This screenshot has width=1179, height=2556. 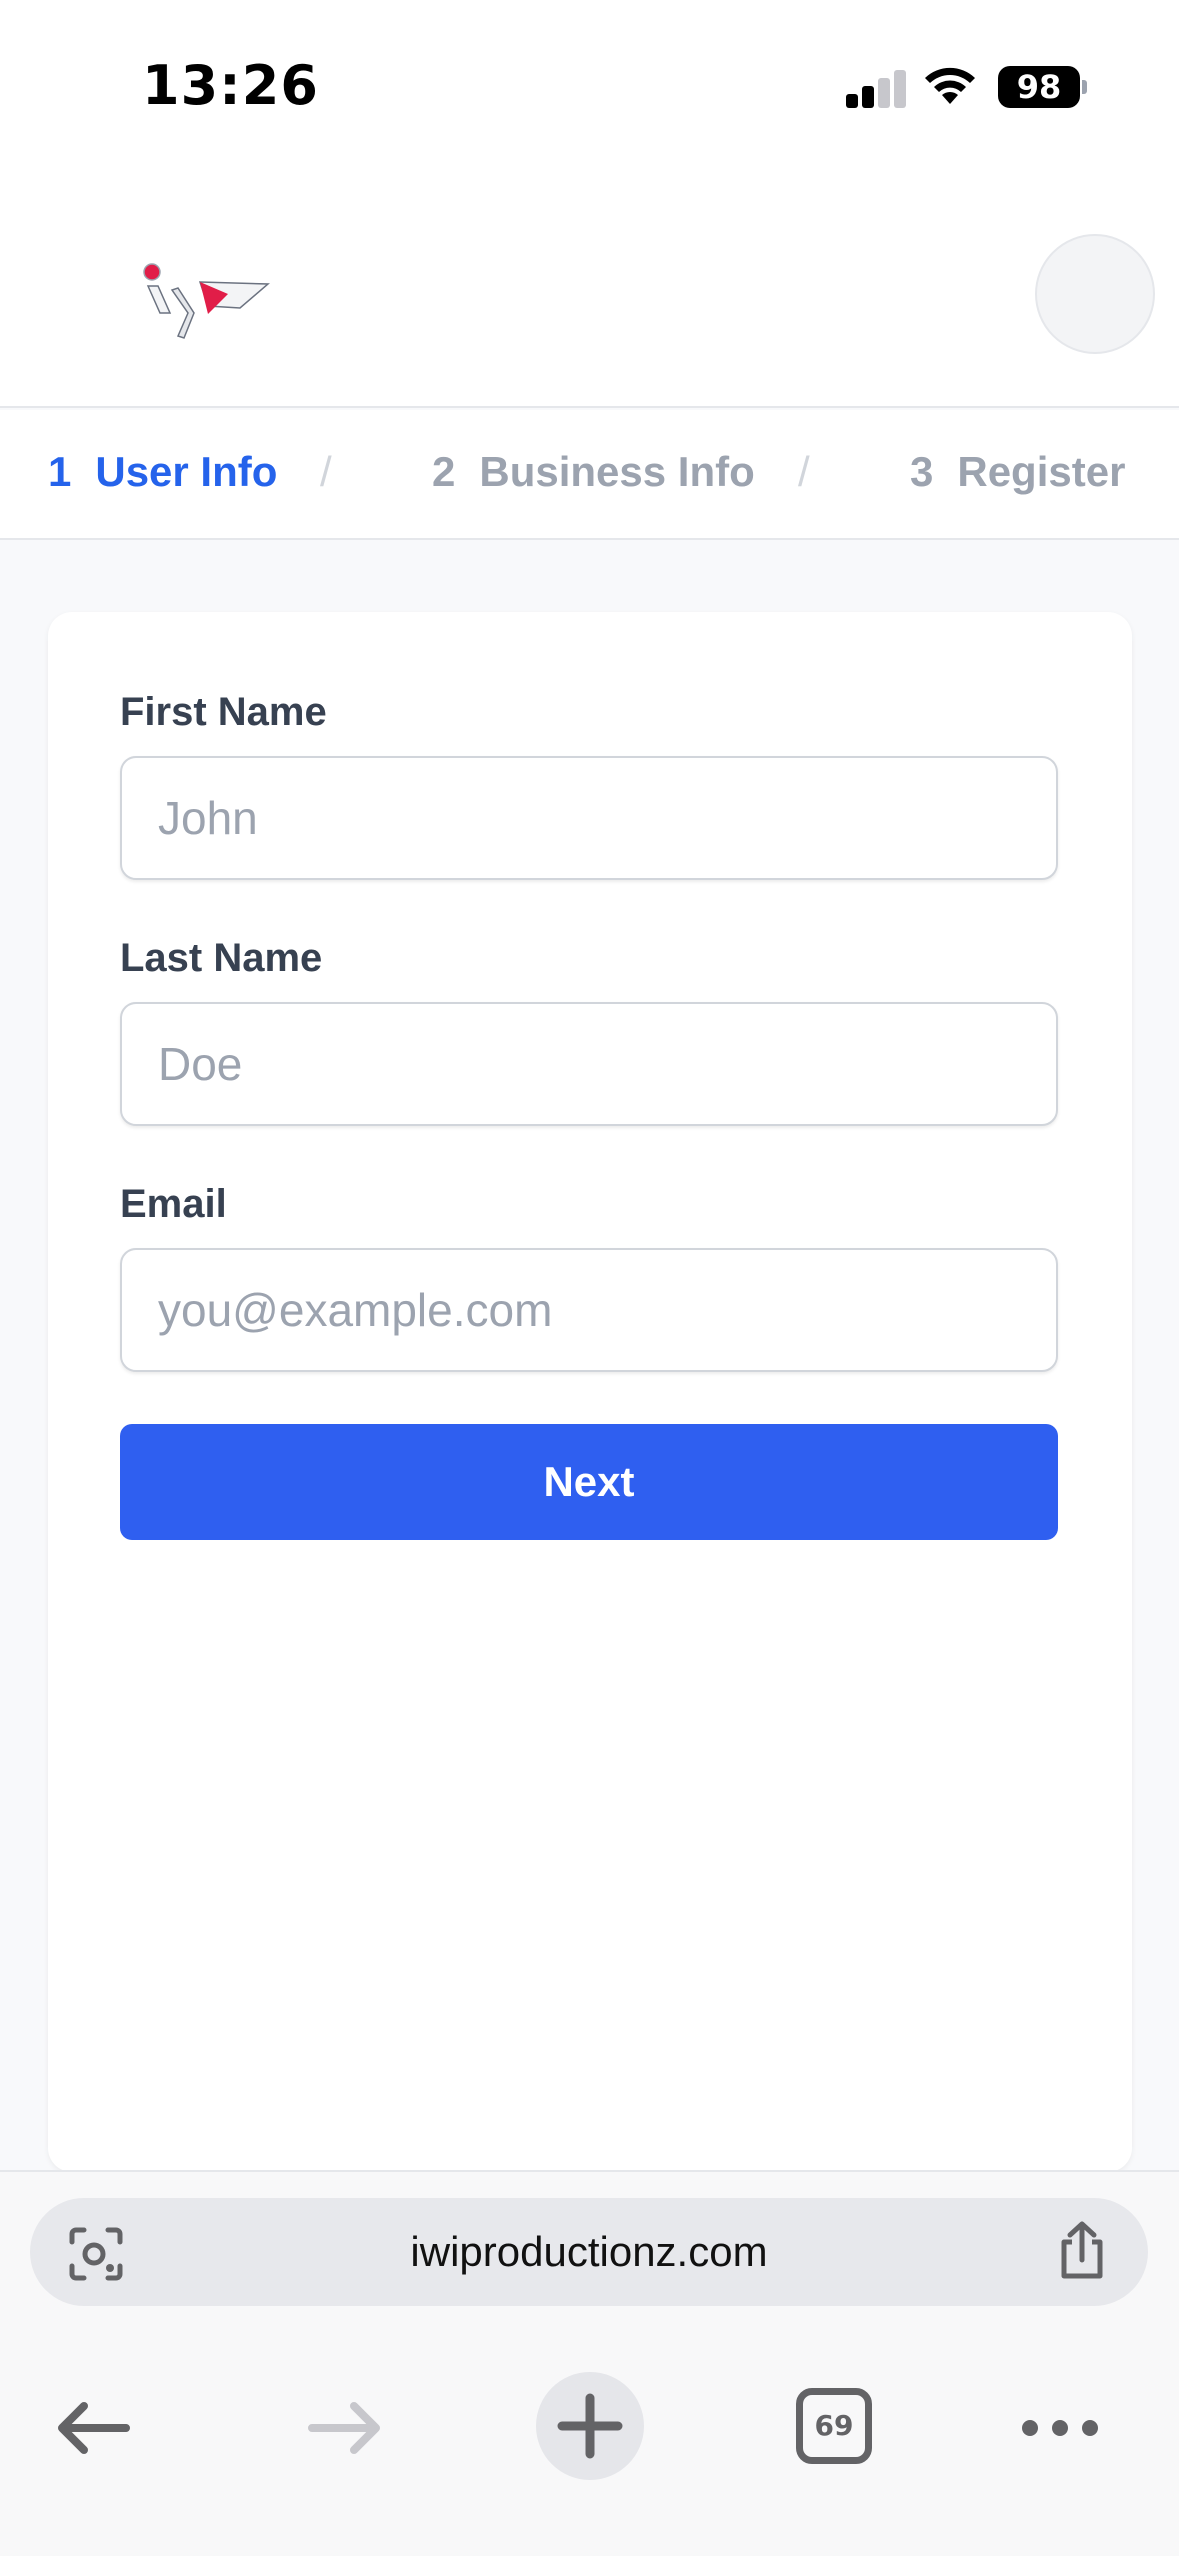 I want to click on share-icon, so click(x=1082, y=2251).